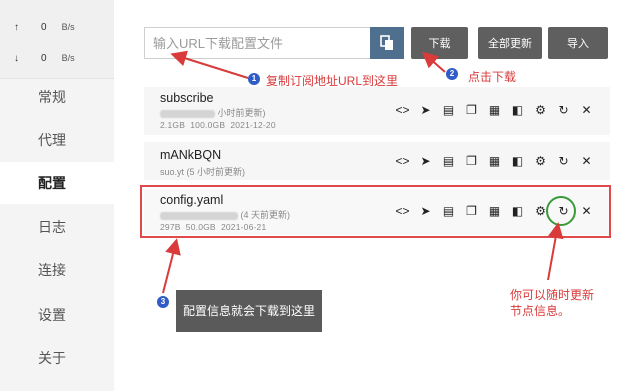 Image resolution: width=641 pixels, height=391 pixels. Describe the element at coordinates (375, 211) in the screenshot. I see `highlight-box` at that location.